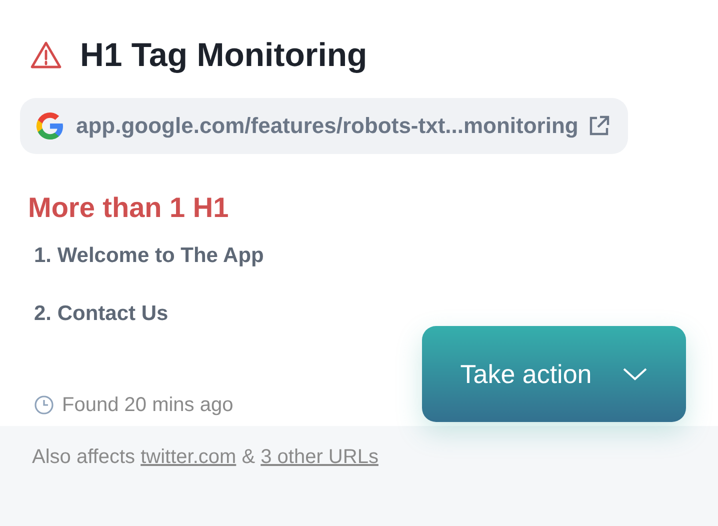 Image resolution: width=718 pixels, height=526 pixels. I want to click on clock-icon, so click(44, 405).